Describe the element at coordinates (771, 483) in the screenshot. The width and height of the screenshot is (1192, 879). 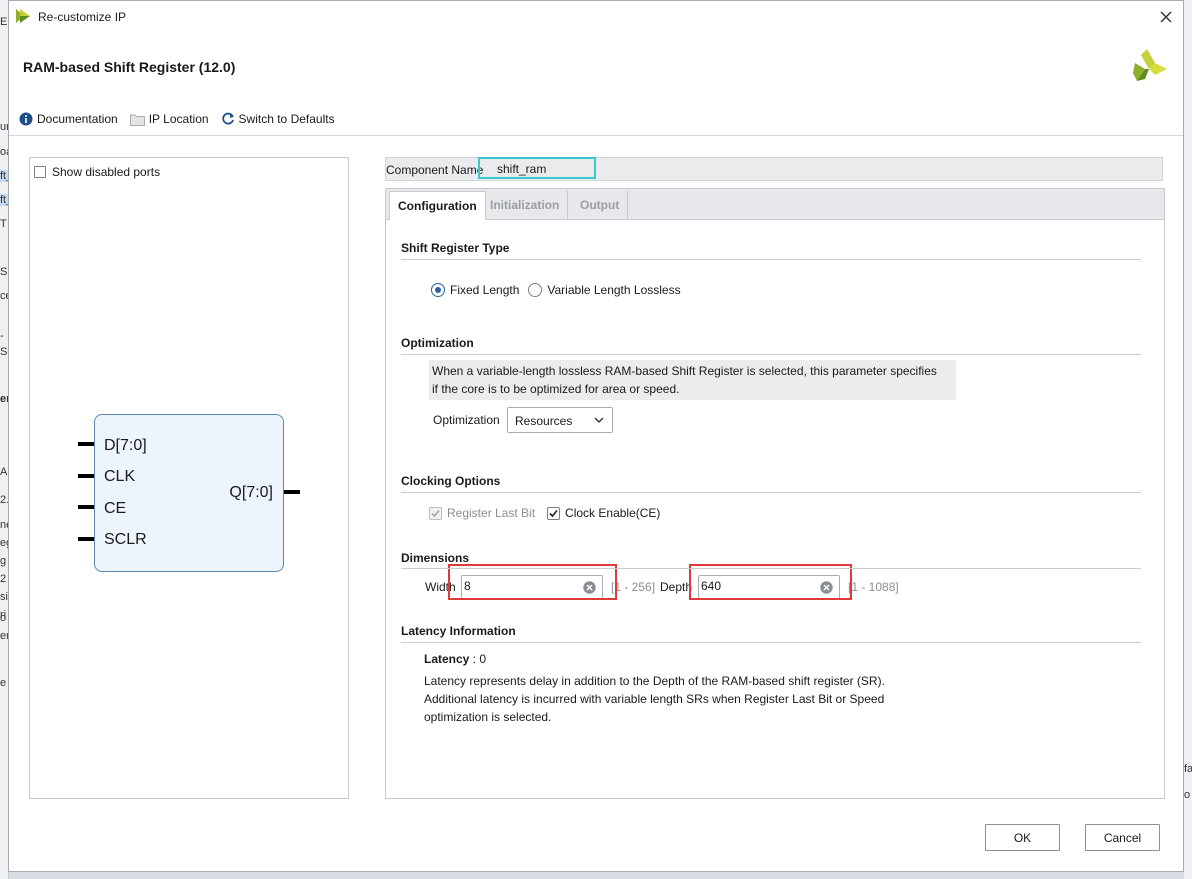
I see `section-title: Clocking Options` at that location.